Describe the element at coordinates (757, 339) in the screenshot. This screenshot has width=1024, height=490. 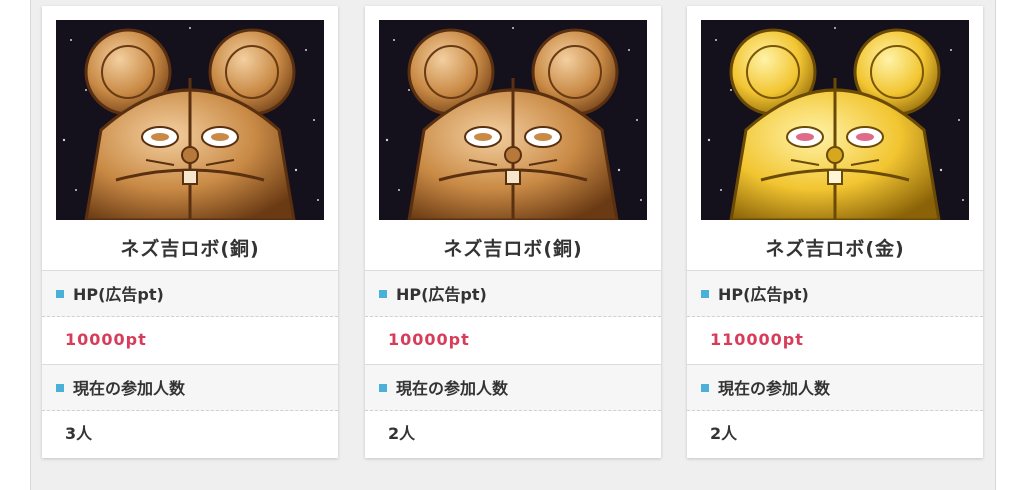
I see `hp-value: 110000pt` at that location.